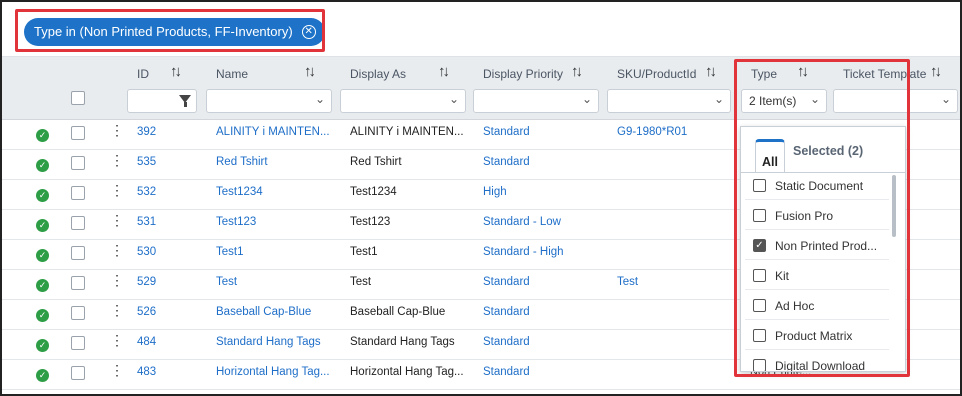 This screenshot has width=962, height=396. Describe the element at coordinates (364, 252) in the screenshot. I see `display-as-cell: Test1` at that location.